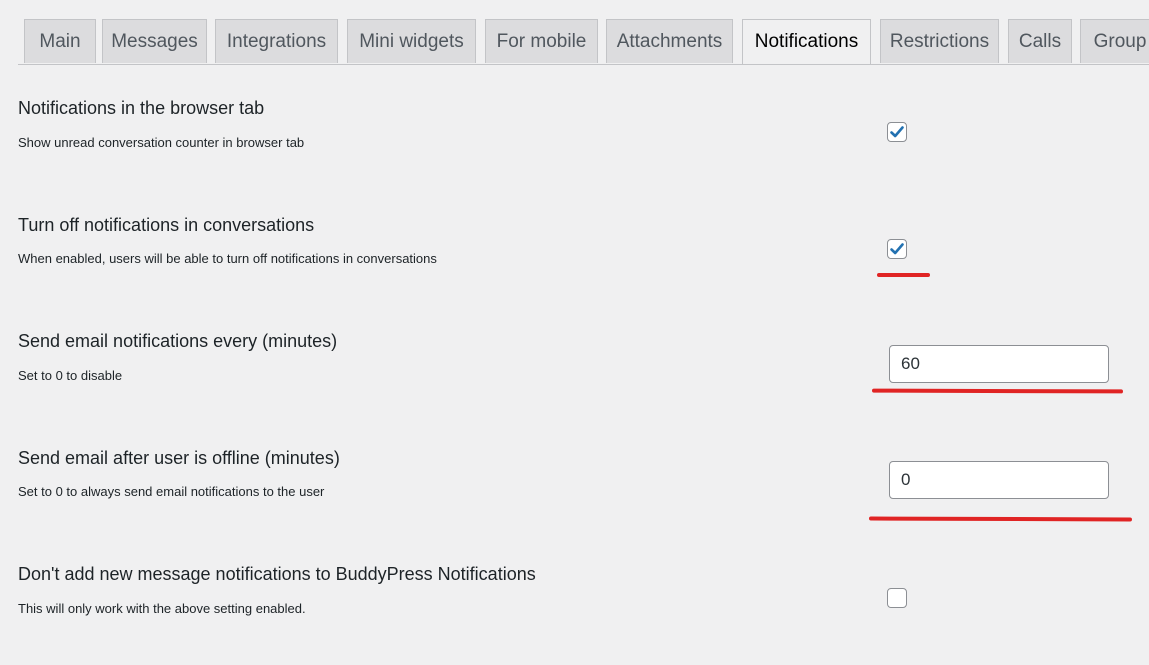 The image size is (1149, 665). Describe the element at coordinates (411, 41) in the screenshot. I see `tab-mini-widgets: Mini widgets` at that location.